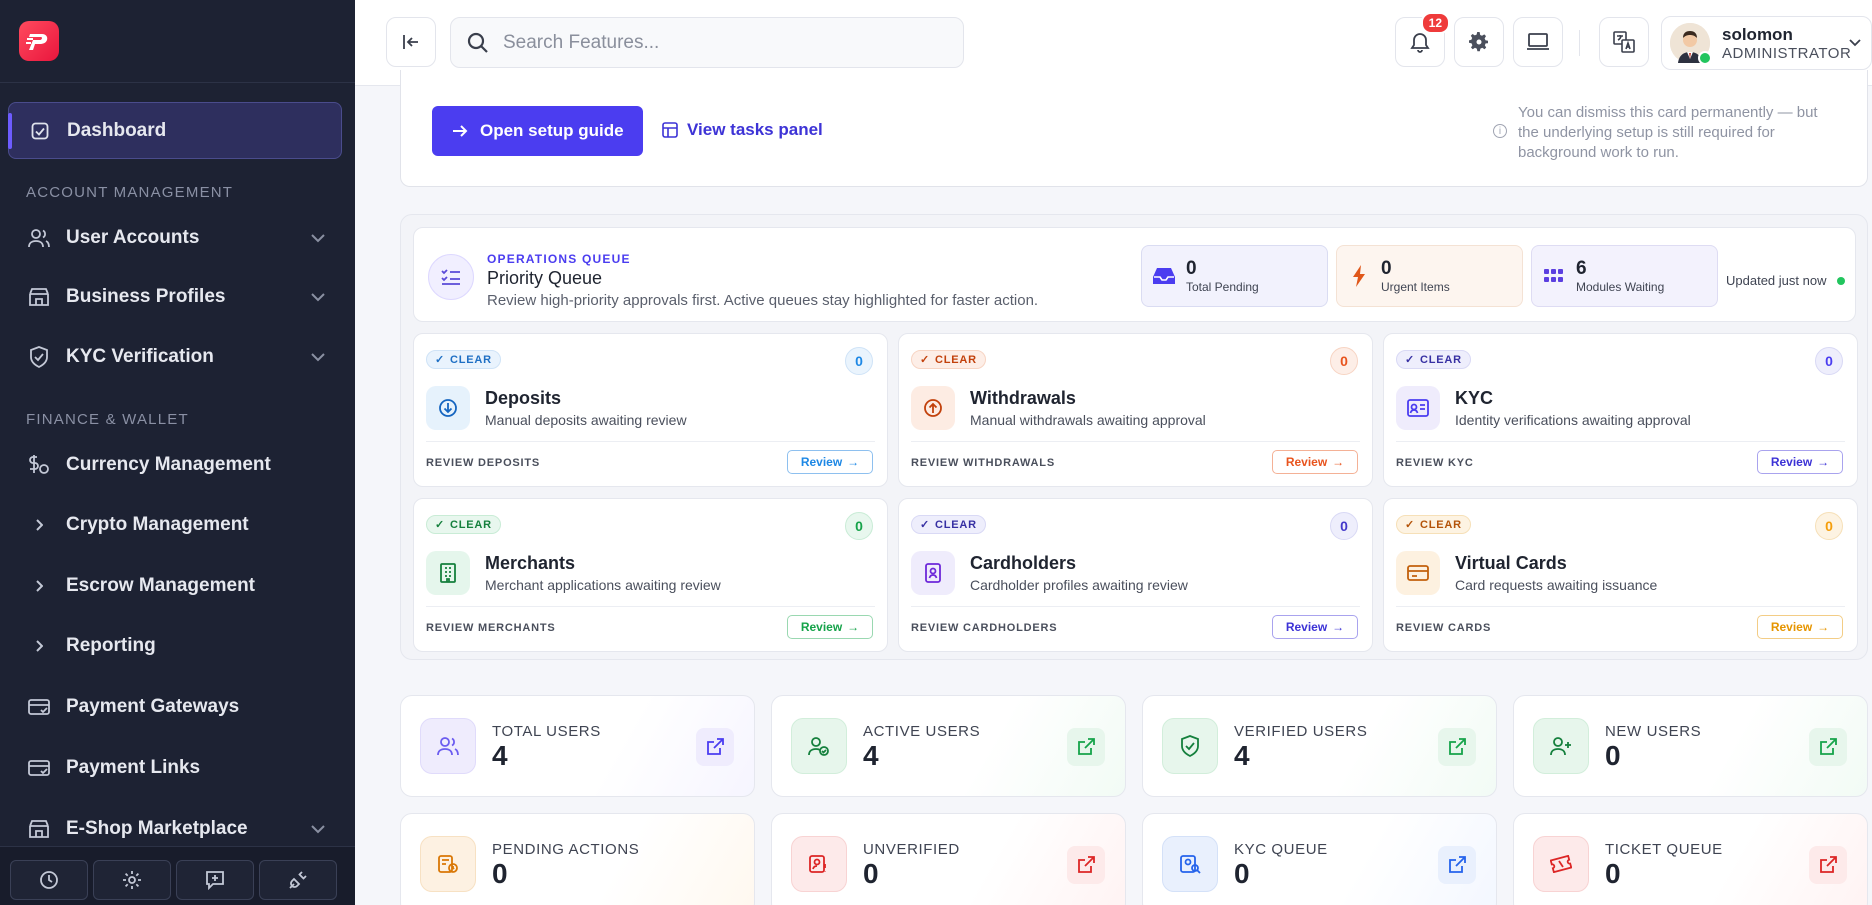 This screenshot has width=1872, height=905. What do you see at coordinates (477, 42) in the screenshot?
I see `search-icon` at bounding box center [477, 42].